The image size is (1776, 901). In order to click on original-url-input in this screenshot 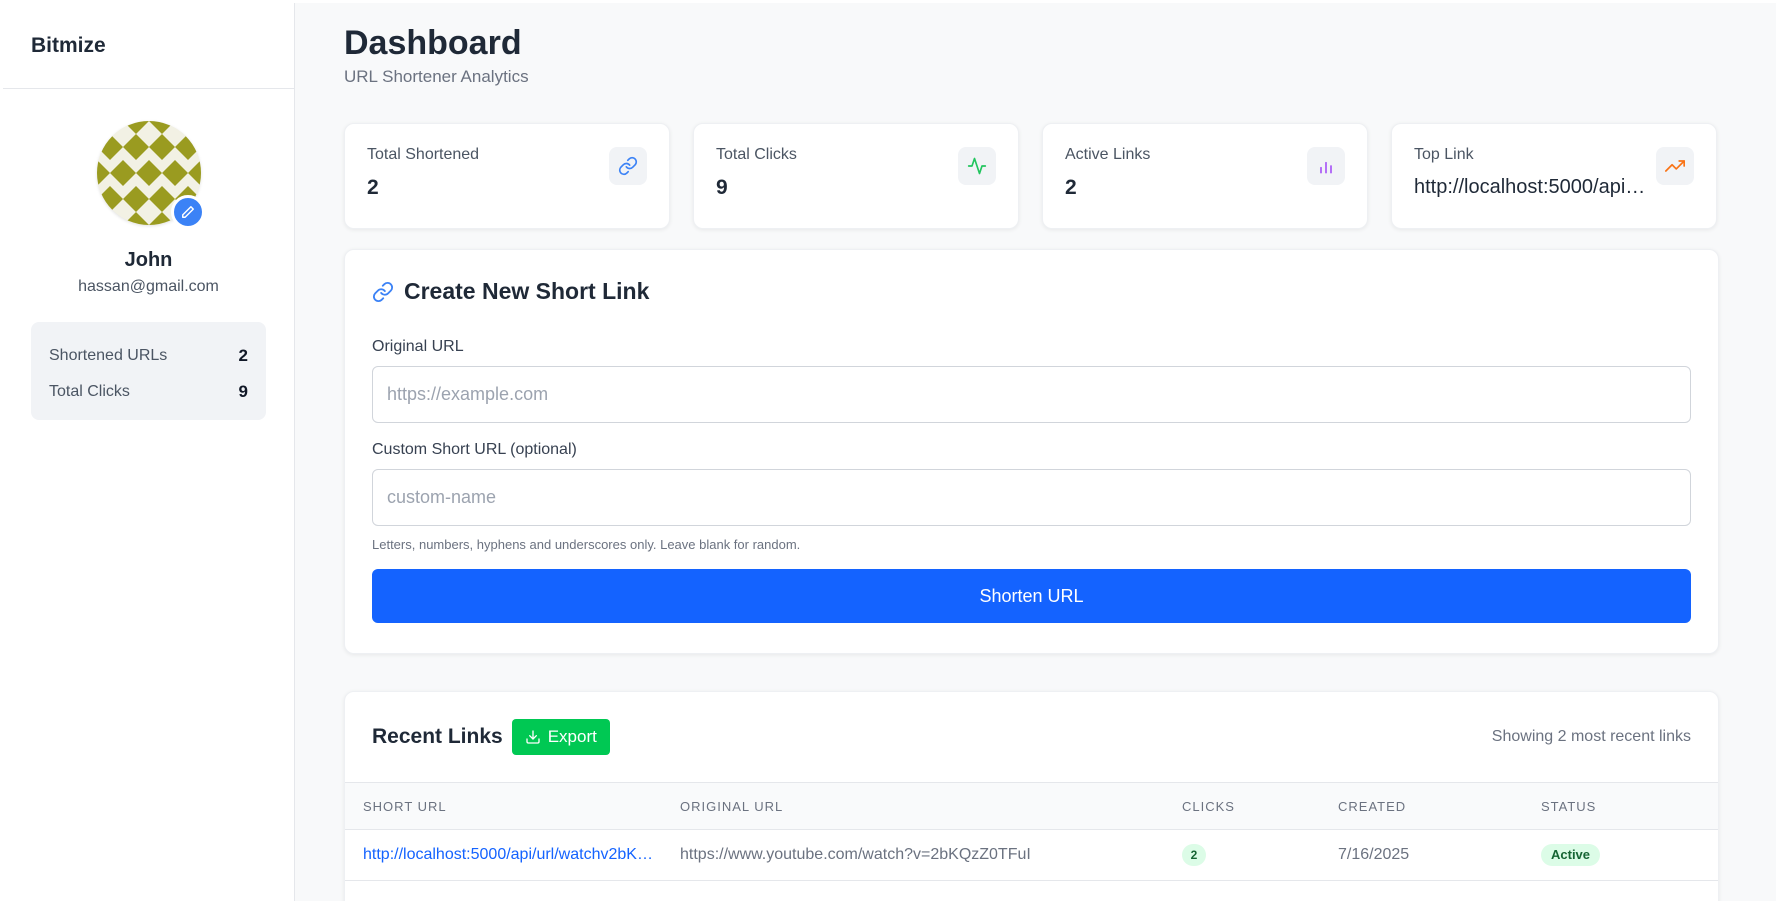, I will do `click(1031, 395)`.